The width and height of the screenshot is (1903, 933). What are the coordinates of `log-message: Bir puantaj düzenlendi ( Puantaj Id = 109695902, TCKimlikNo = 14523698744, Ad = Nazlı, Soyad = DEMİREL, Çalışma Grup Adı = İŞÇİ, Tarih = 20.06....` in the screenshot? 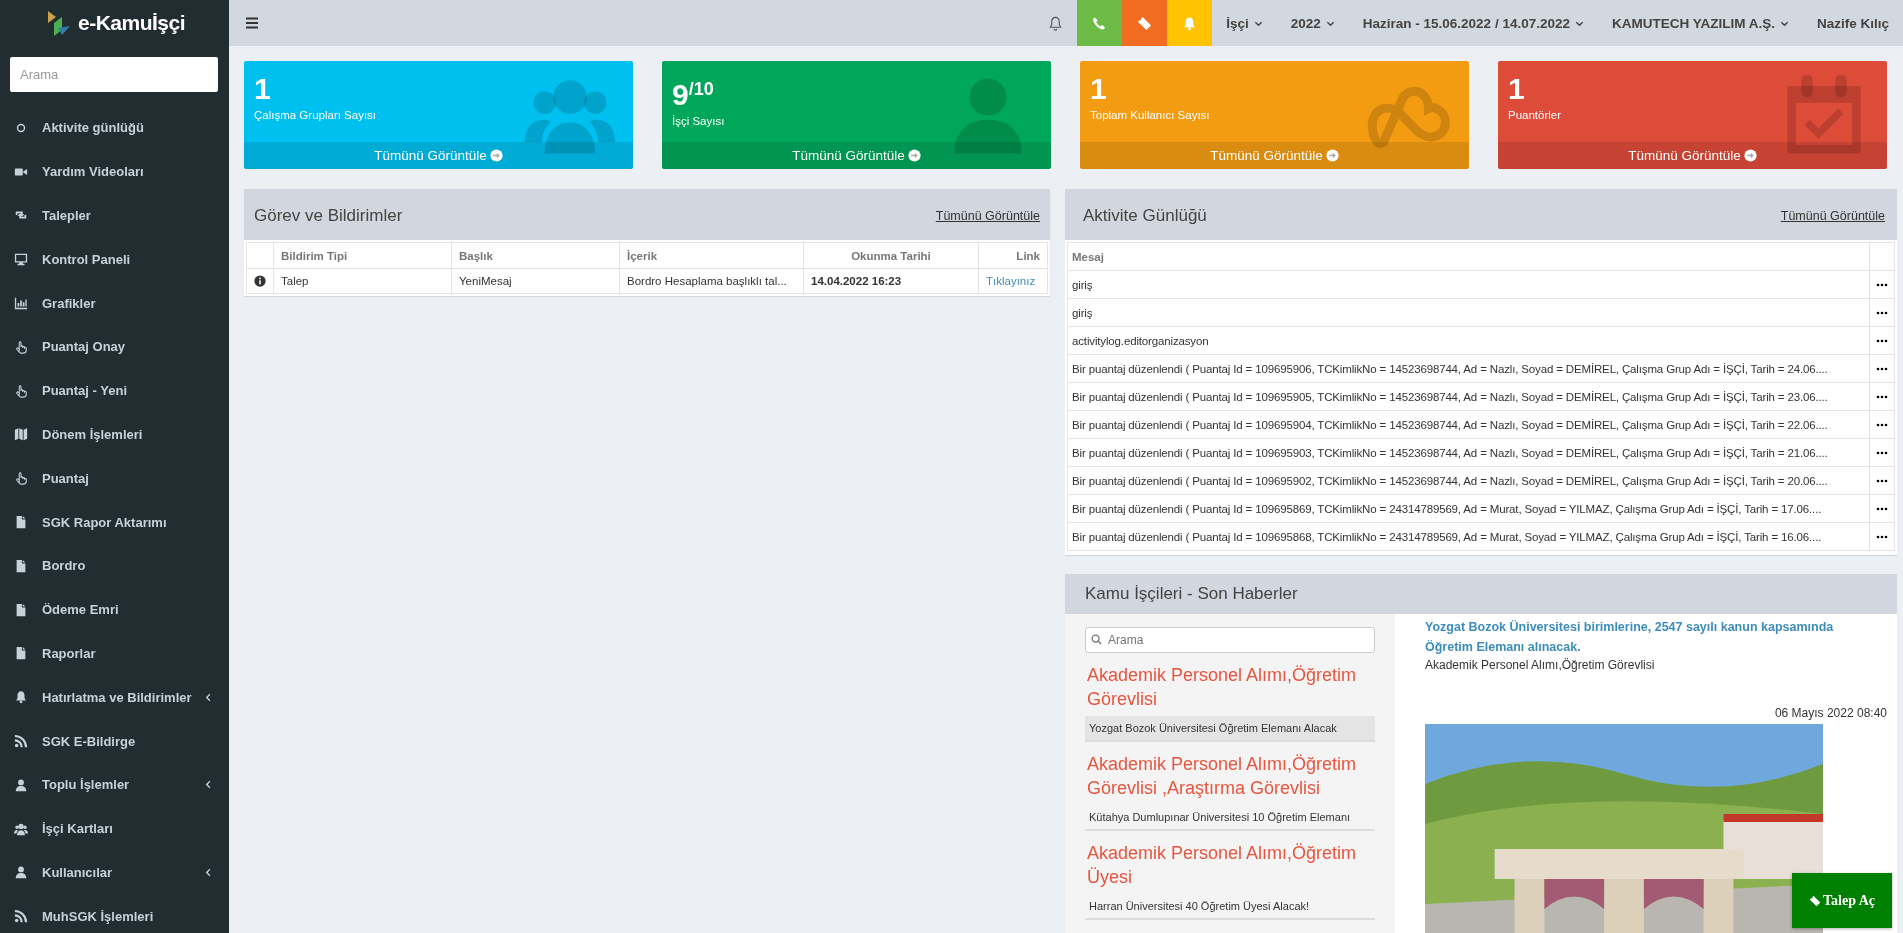 It's located at (1468, 480).